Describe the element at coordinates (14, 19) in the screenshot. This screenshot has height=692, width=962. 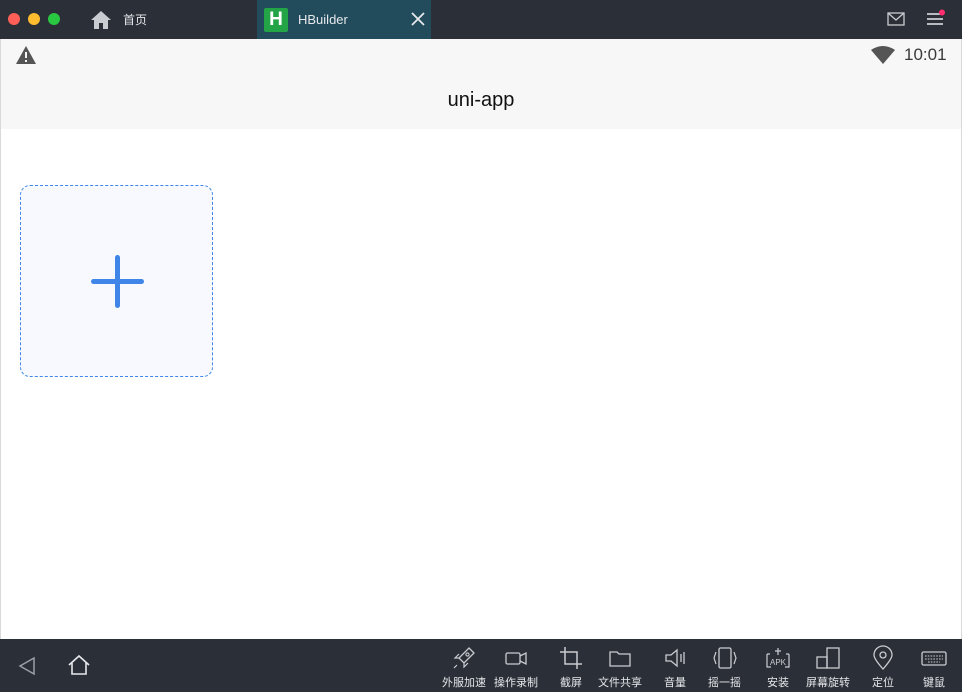
I see `close-window-button` at that location.